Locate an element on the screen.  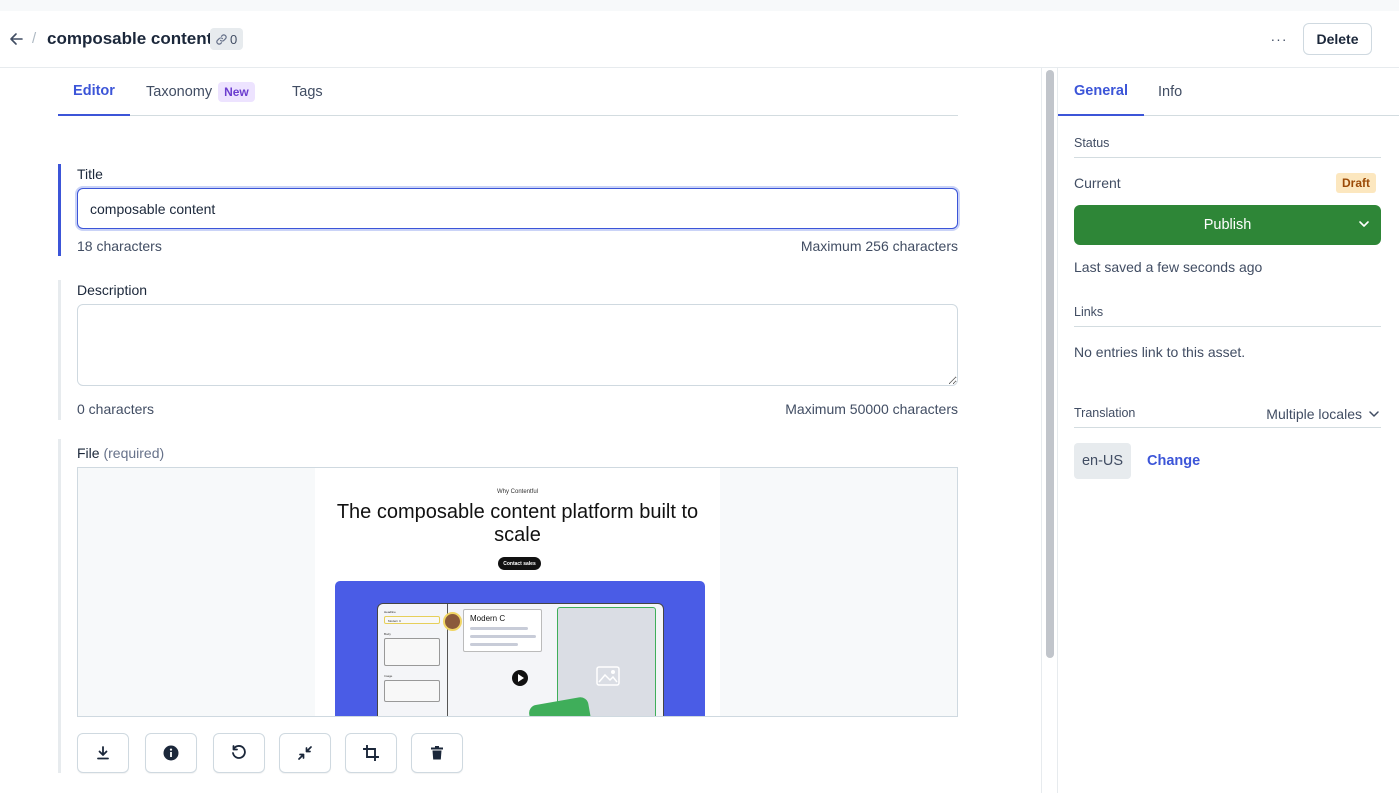
description-char-count: 0 characters is located at coordinates (116, 409).